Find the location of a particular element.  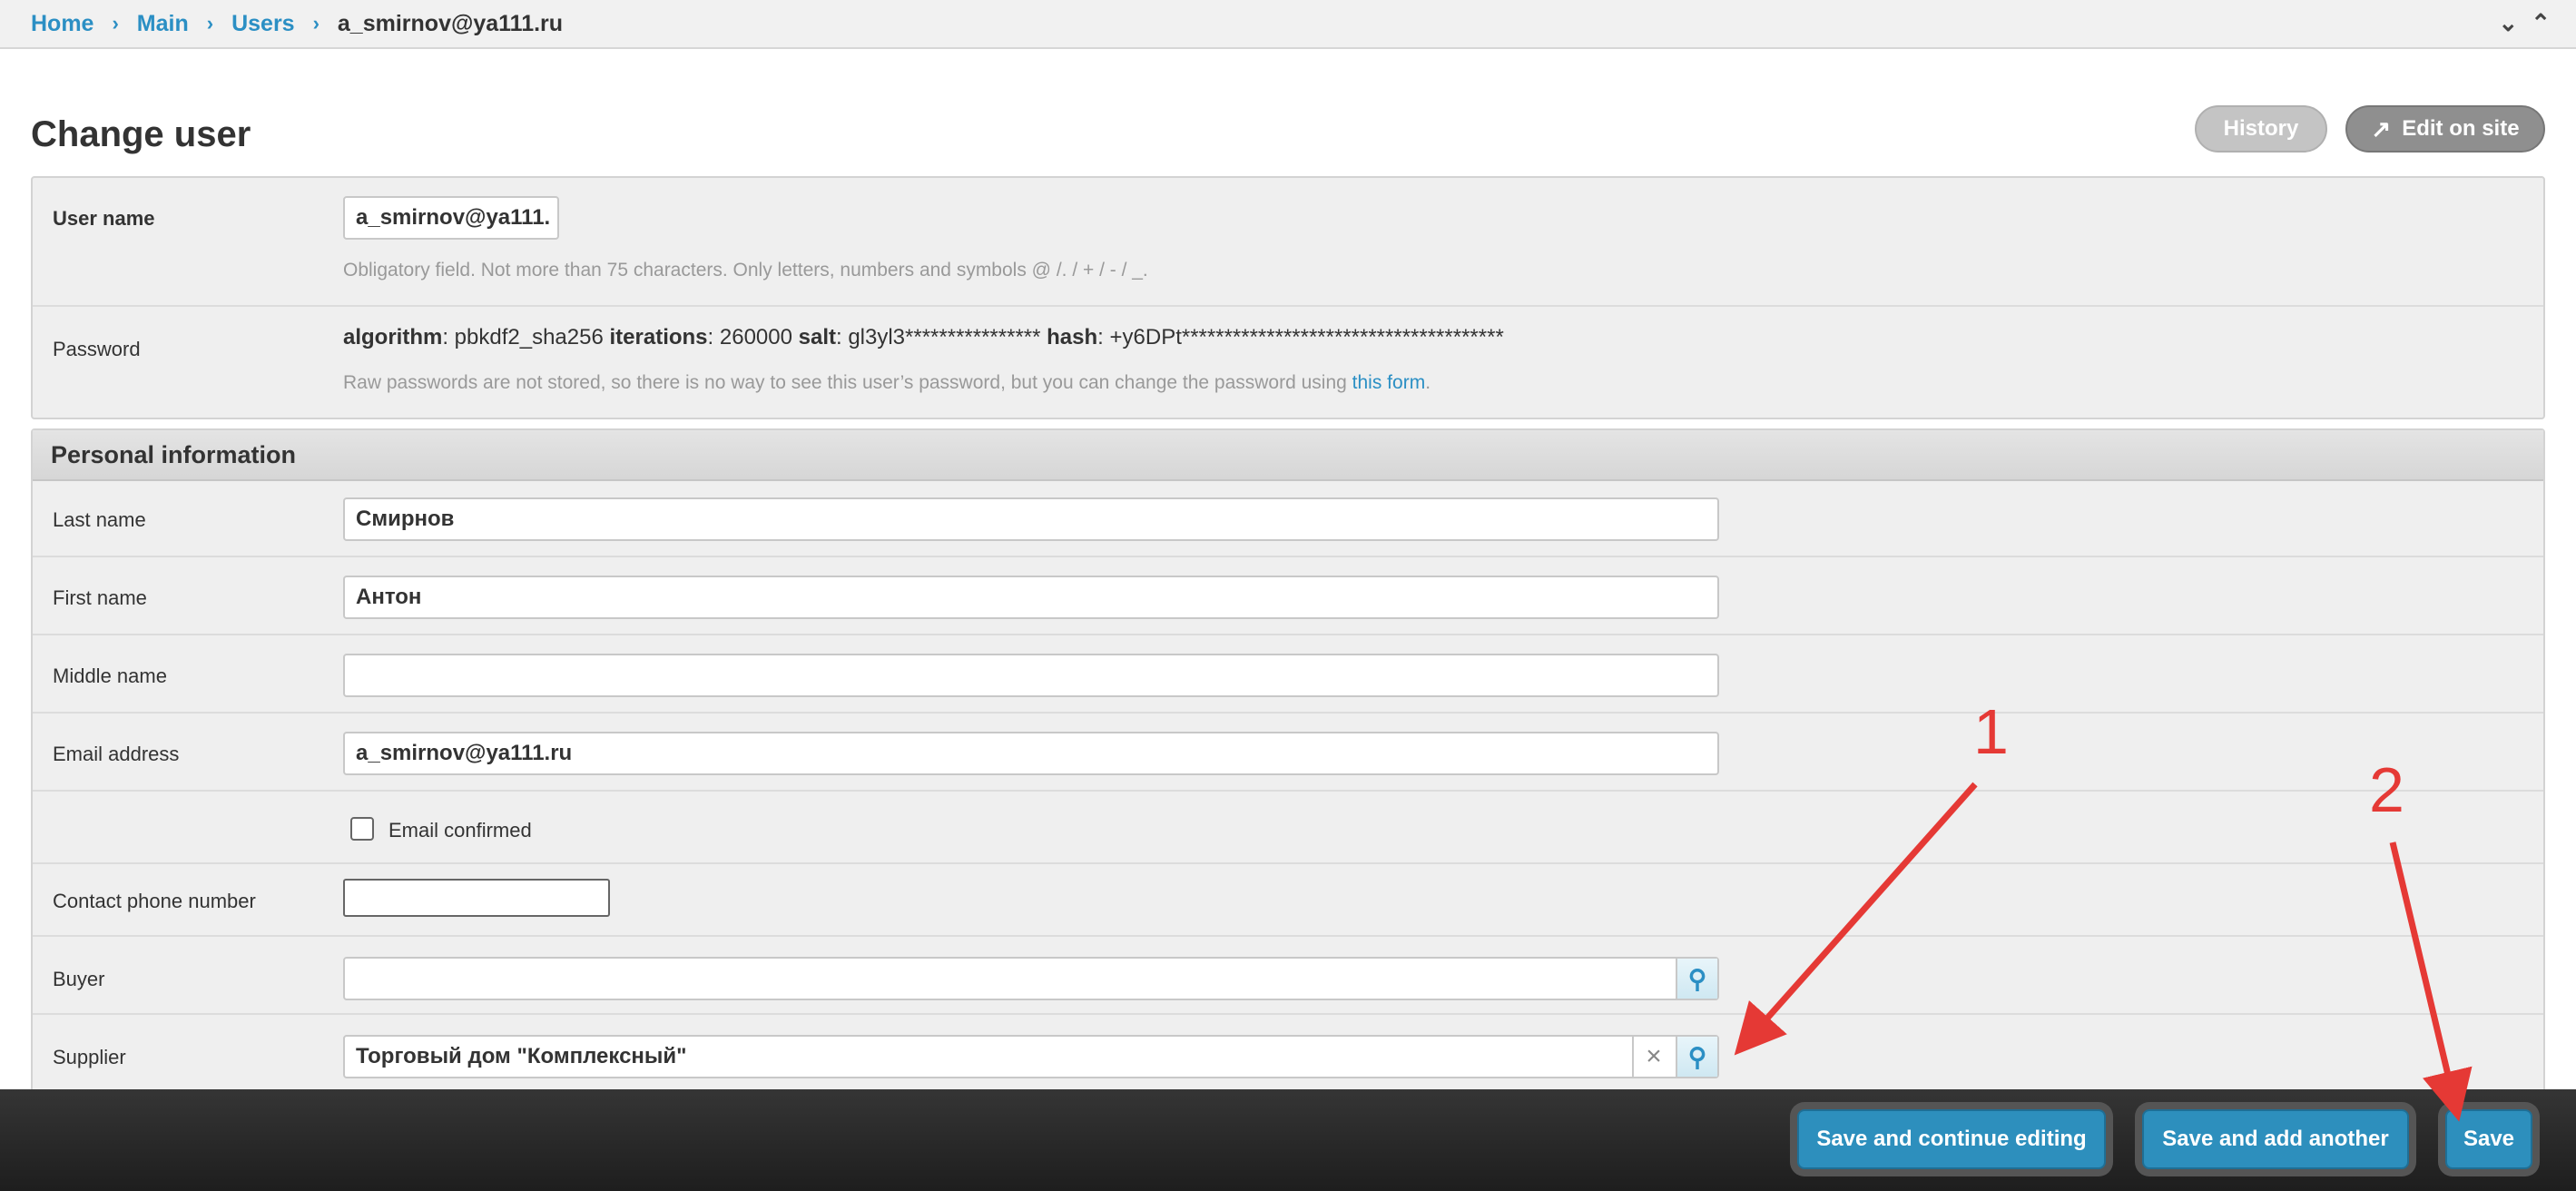

save-and-continue-button: Save and continue editing is located at coordinates (1951, 1139).